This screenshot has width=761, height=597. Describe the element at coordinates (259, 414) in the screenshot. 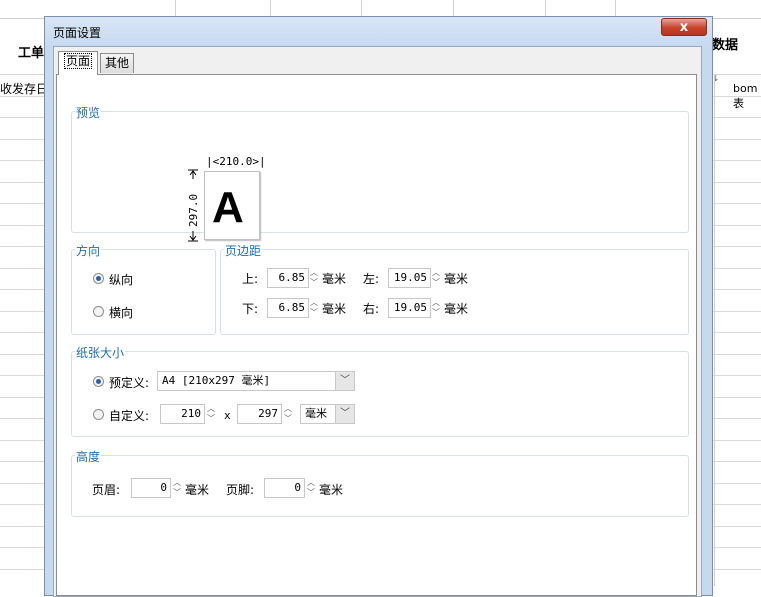

I see `custom-height-input: 297` at that location.